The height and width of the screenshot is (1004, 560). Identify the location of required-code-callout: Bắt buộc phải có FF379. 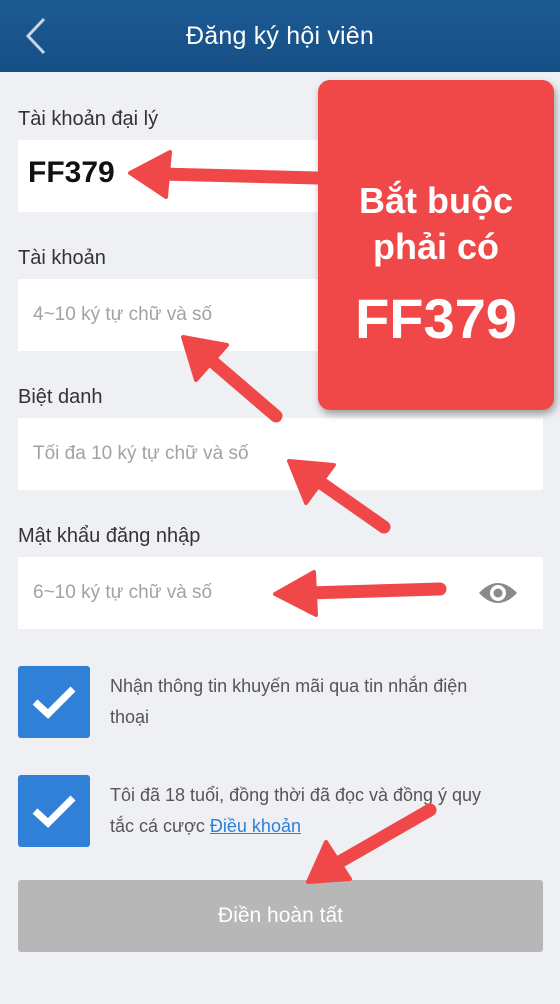
(436, 245).